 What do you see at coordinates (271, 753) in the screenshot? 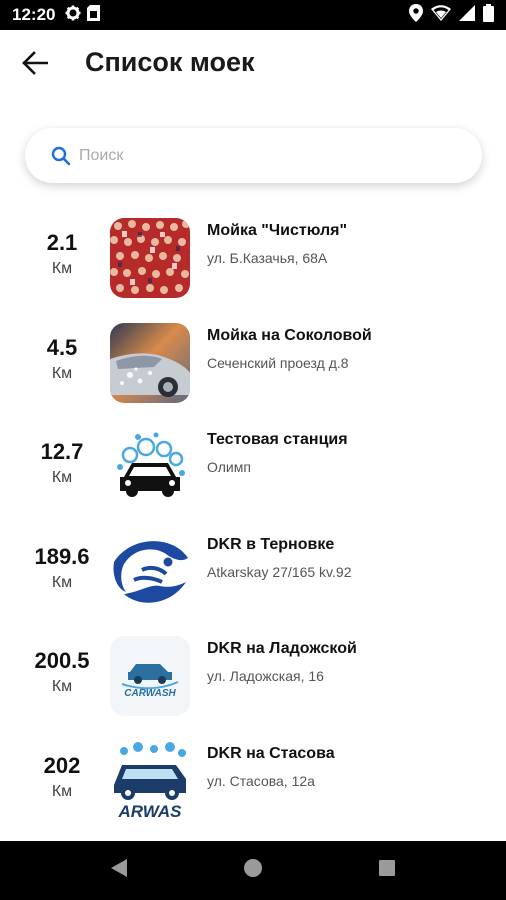
I see `car-wash-name: DKR на Стасова` at bounding box center [271, 753].